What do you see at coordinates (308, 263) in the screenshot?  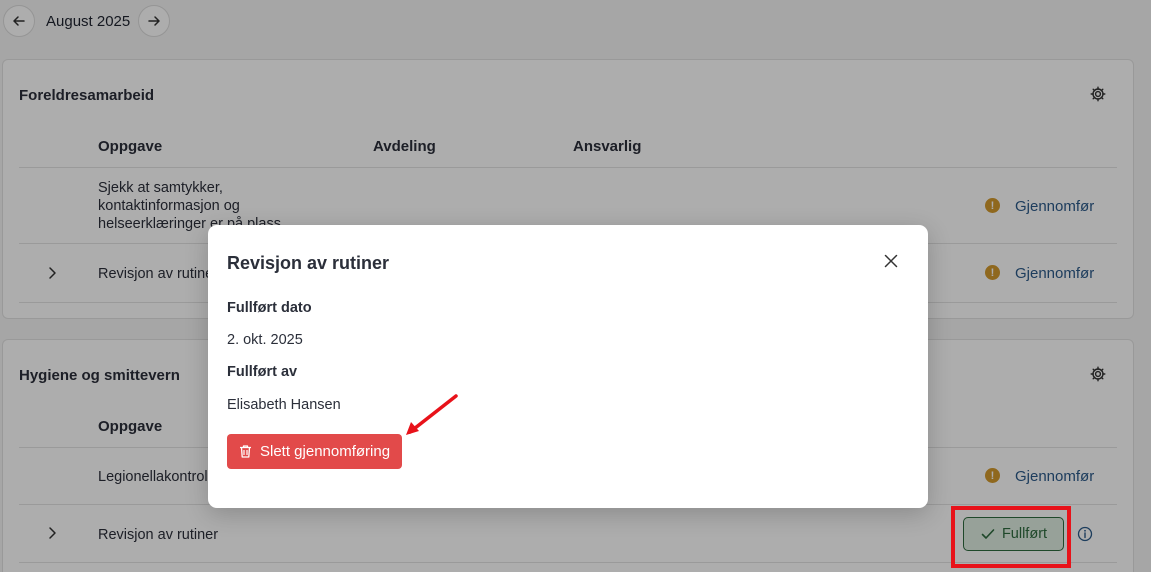 I see `dialog-title: Revisjon av rutiner` at bounding box center [308, 263].